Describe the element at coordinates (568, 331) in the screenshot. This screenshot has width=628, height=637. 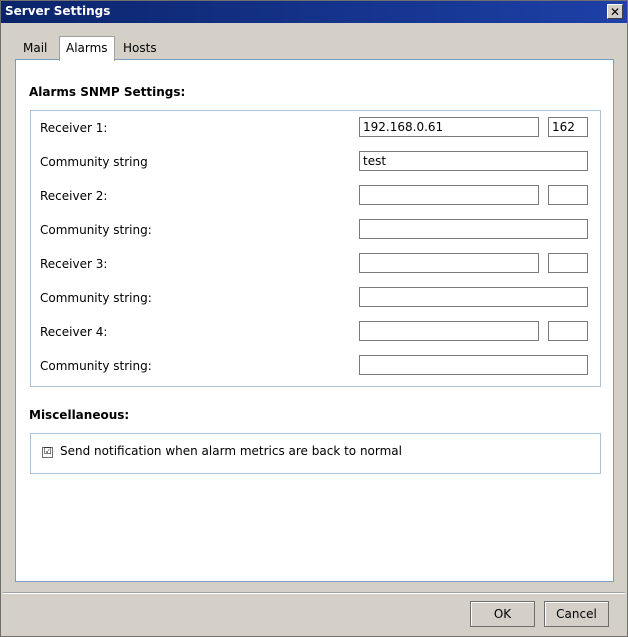
I see `receiver-4-port-input` at that location.